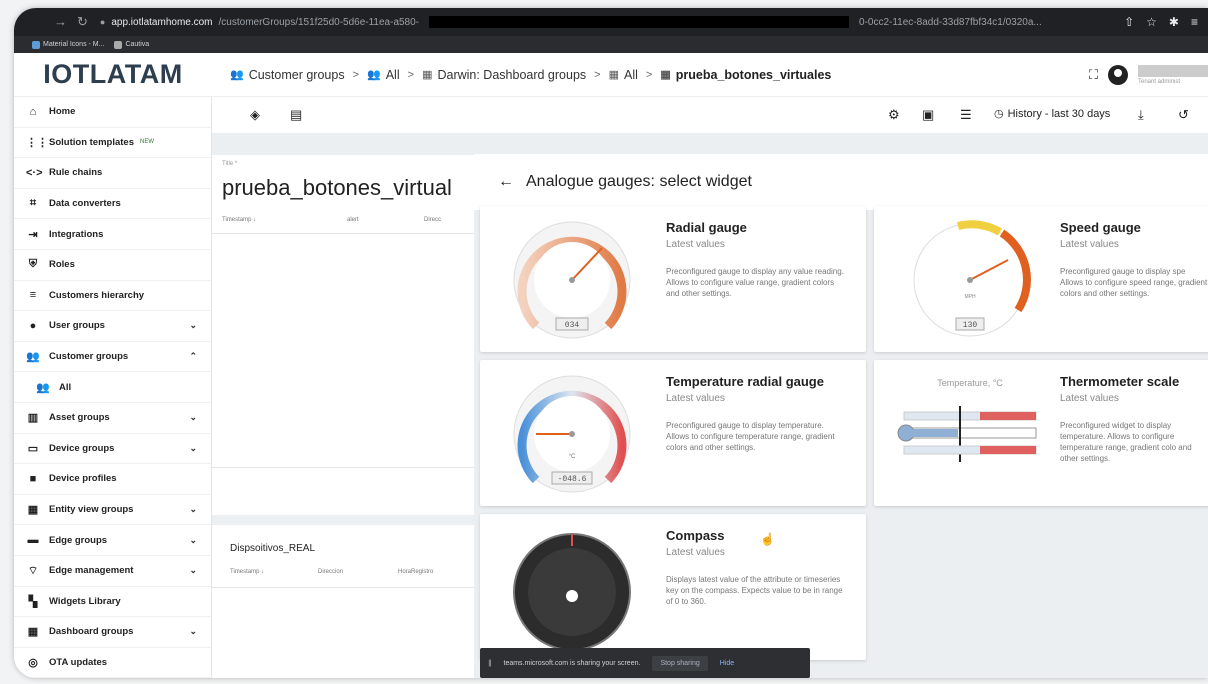 The image size is (1208, 684). What do you see at coordinates (131, 44) in the screenshot?
I see `bookmark-cautiva: Cautiva` at bounding box center [131, 44].